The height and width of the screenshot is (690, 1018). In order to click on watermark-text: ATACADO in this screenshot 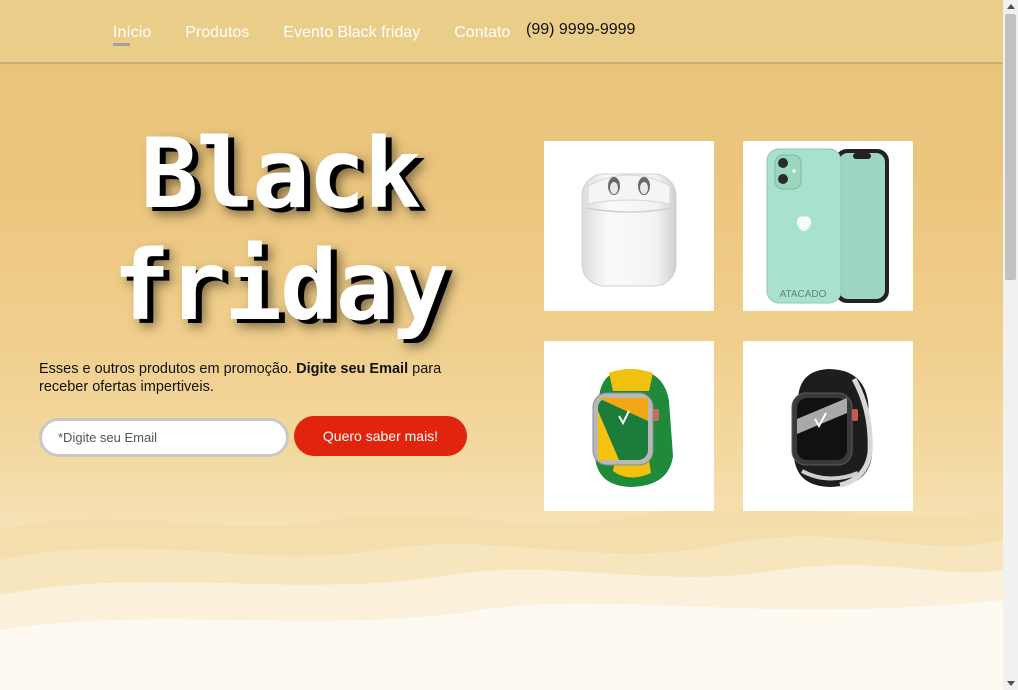, I will do `click(803, 294)`.